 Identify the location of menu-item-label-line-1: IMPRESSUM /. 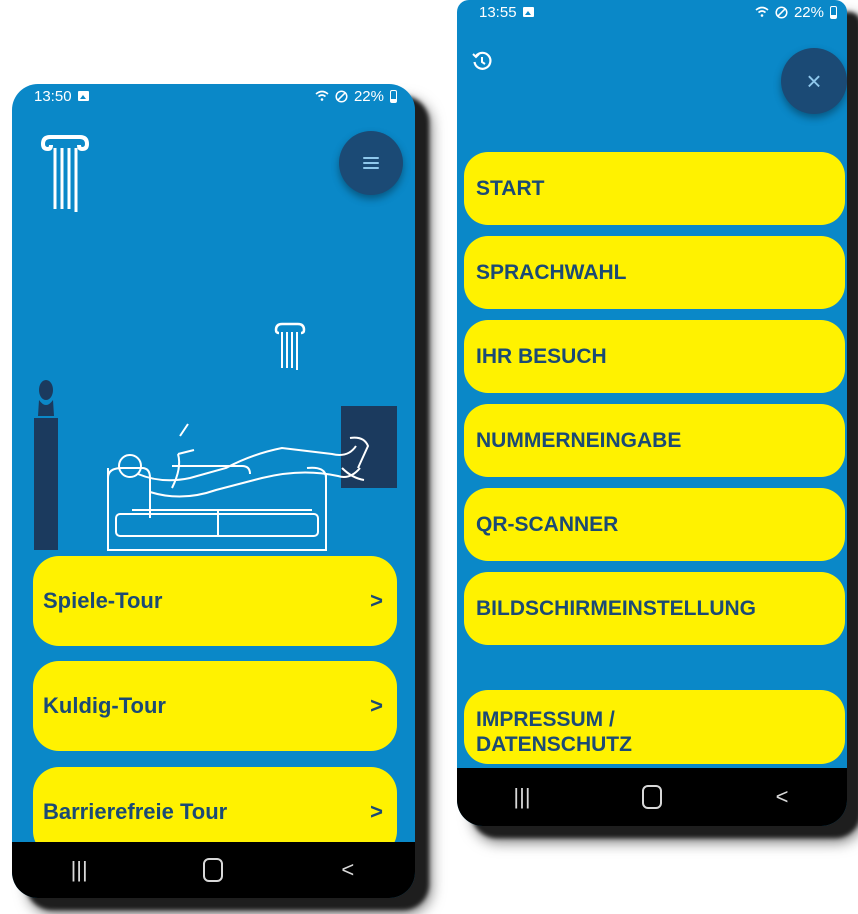
(545, 719).